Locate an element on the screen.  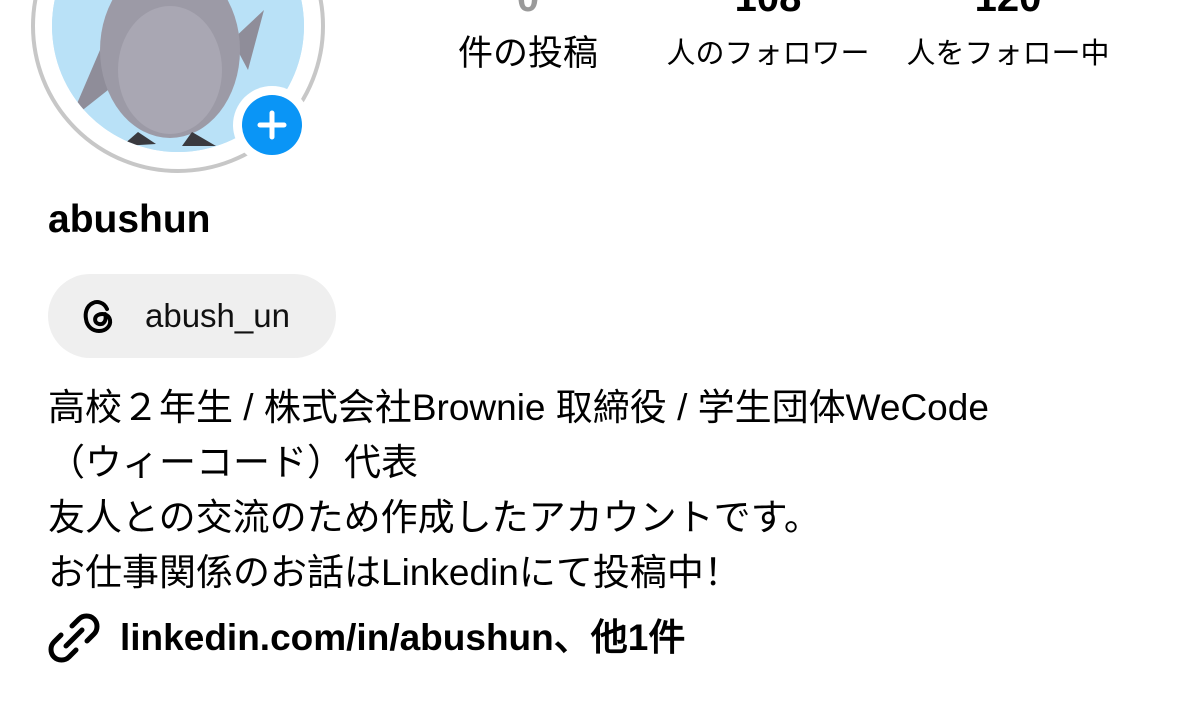
link-icon is located at coordinates (74, 638).